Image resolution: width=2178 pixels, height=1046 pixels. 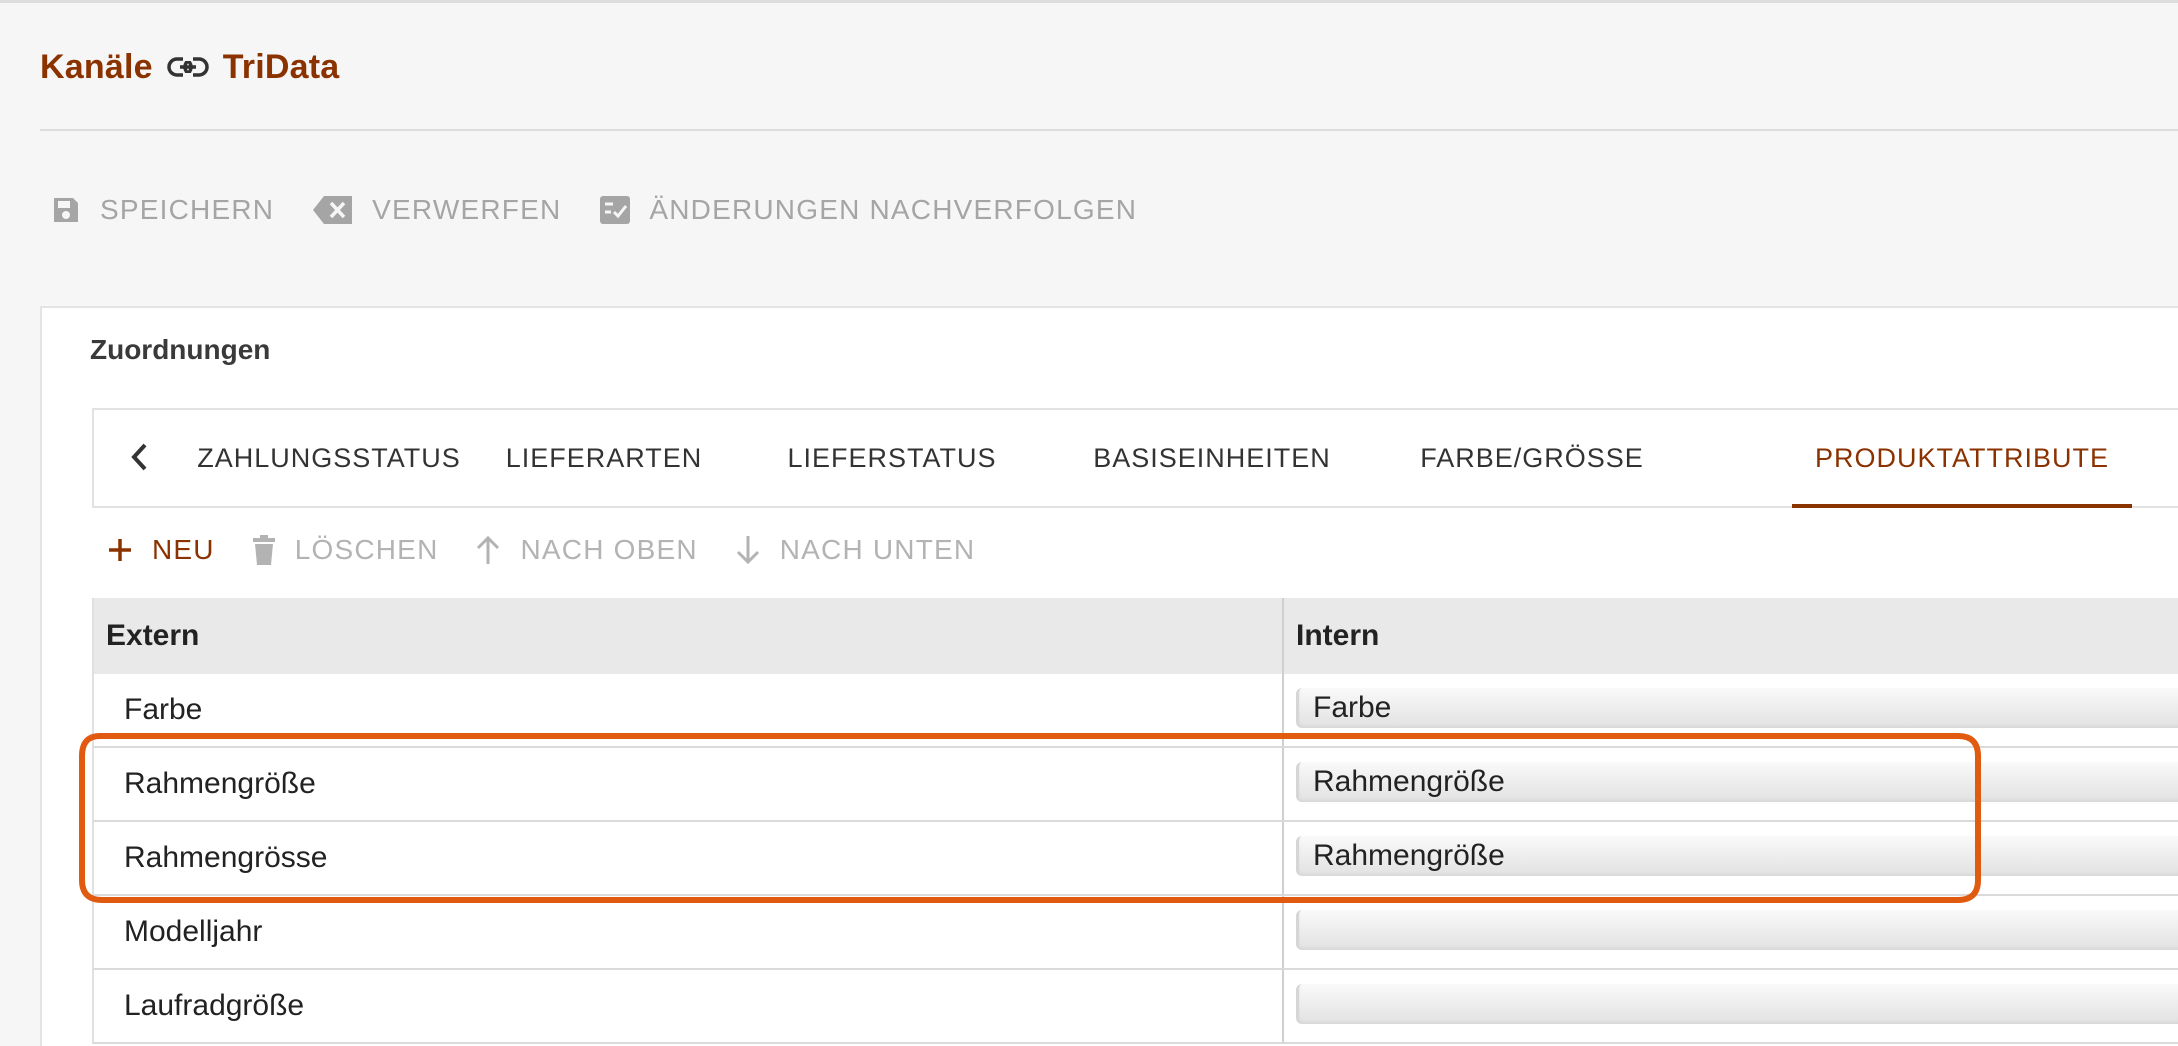 What do you see at coordinates (180, 349) in the screenshot?
I see `card-title: Zuordnungen` at bounding box center [180, 349].